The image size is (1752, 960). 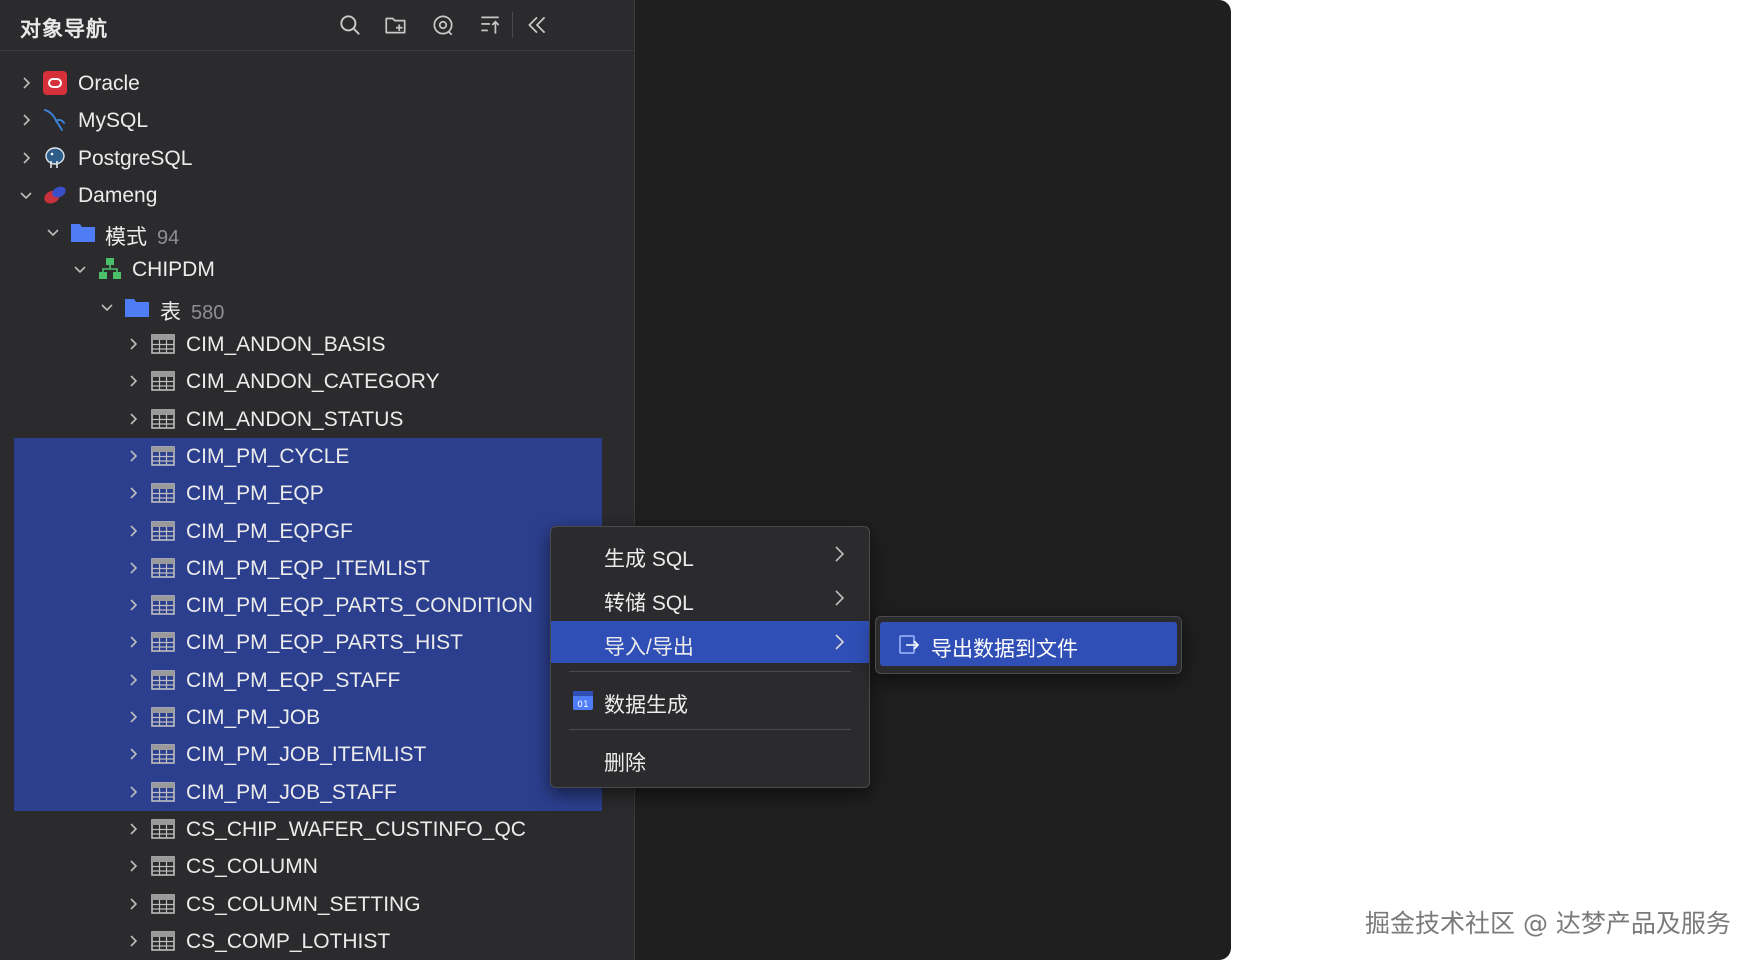 What do you see at coordinates (308, 643) in the screenshot?
I see `table-row: CIM_PM_EQP_PARTS_HIST` at bounding box center [308, 643].